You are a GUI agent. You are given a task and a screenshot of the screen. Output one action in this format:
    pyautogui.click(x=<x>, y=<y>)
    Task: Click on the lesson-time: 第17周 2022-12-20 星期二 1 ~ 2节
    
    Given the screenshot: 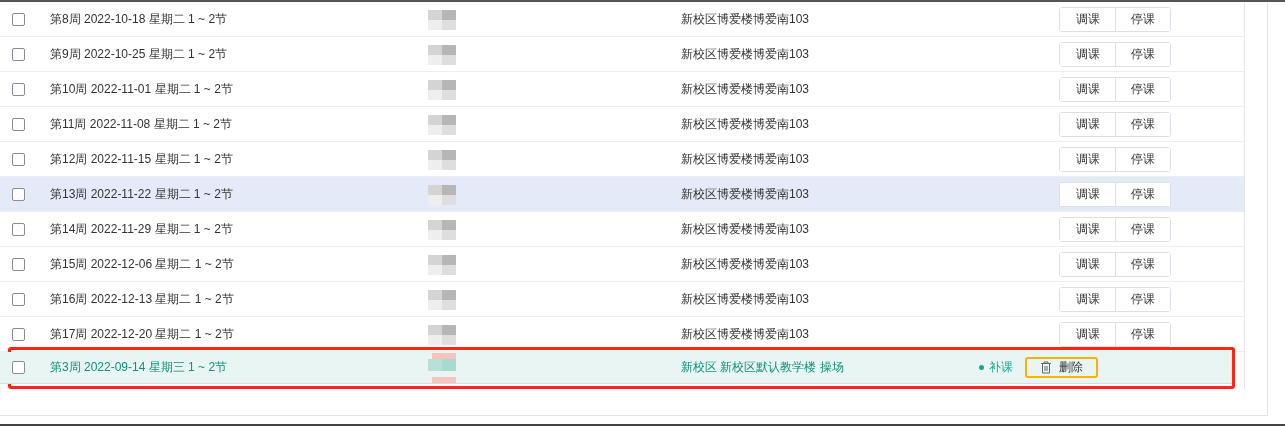 What is the action you would take?
    pyautogui.click(x=142, y=334)
    